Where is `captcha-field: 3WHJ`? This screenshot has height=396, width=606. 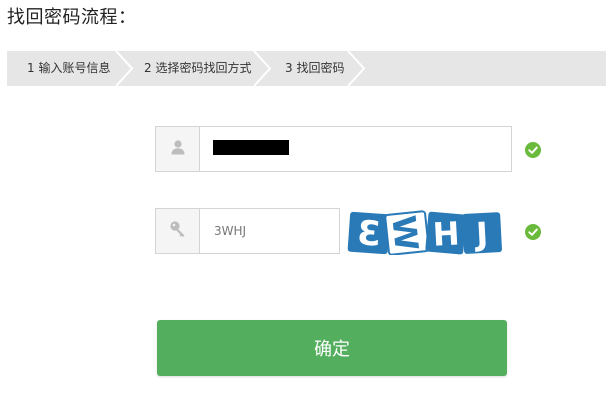 captcha-field: 3WHJ is located at coordinates (247, 231).